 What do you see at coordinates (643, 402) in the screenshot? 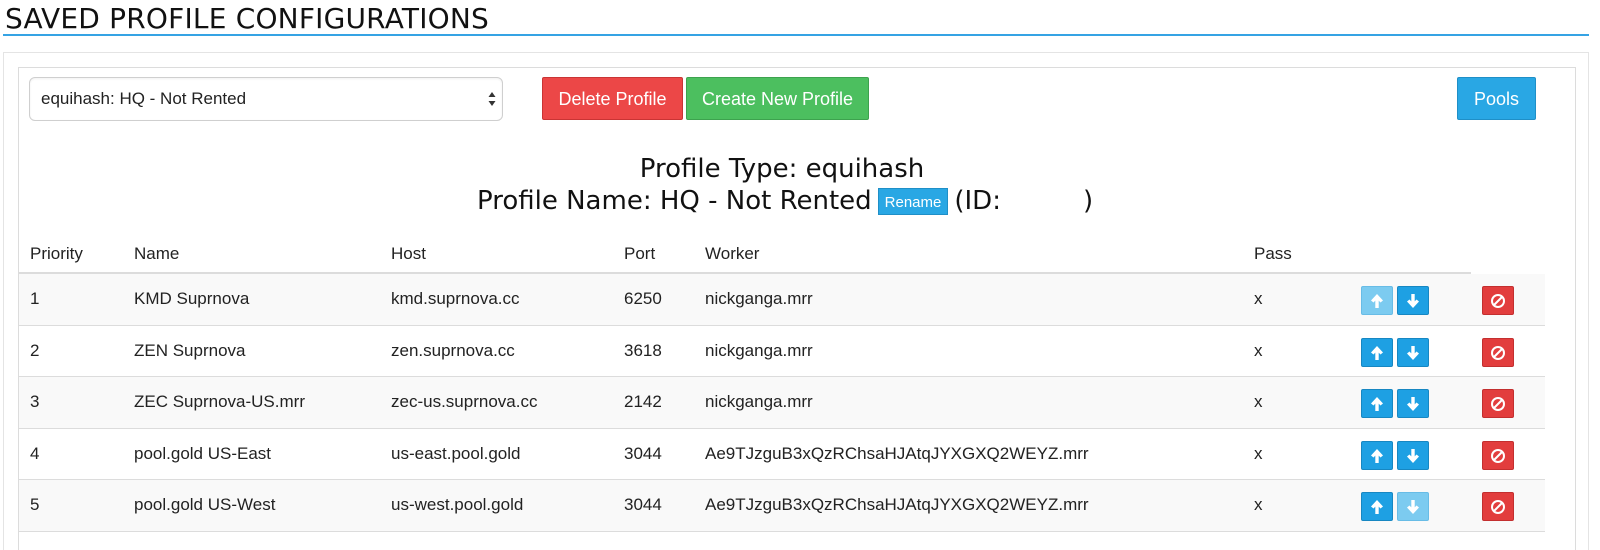
I see `cell-port: 2142` at bounding box center [643, 402].